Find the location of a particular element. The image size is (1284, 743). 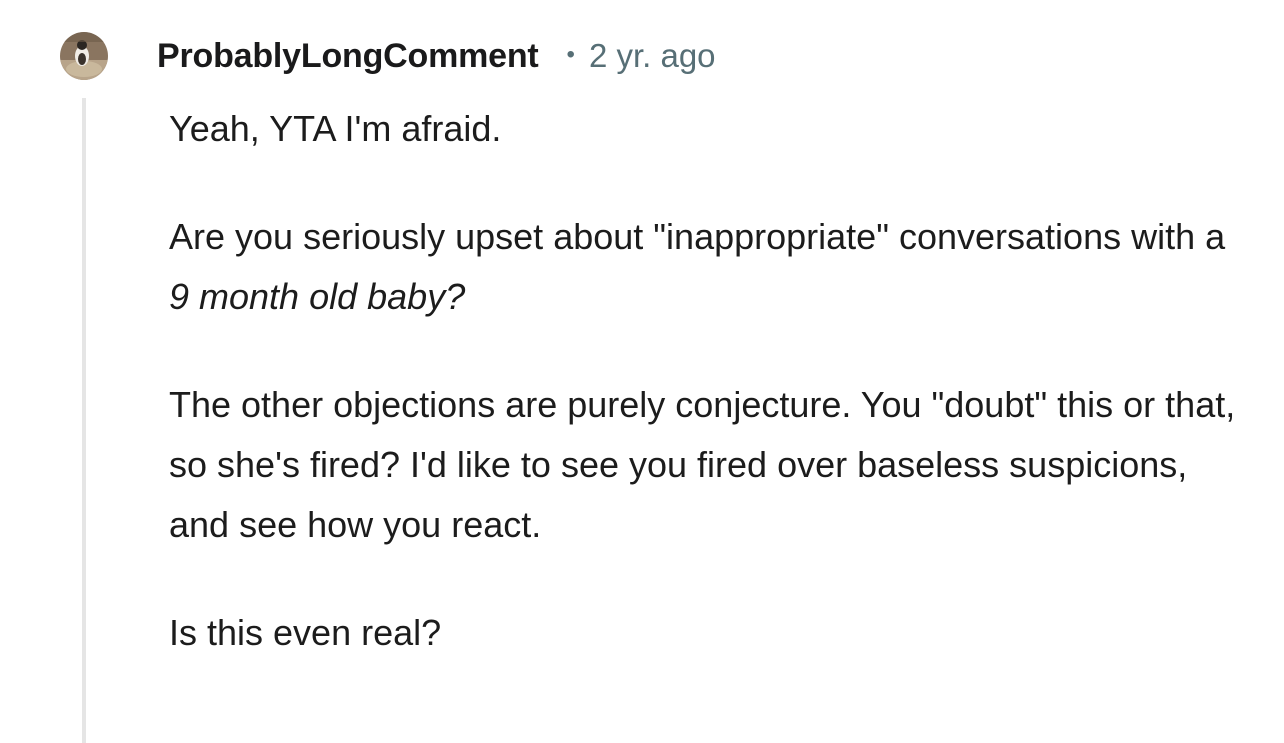

thread-collapse-line is located at coordinates (84, 420).